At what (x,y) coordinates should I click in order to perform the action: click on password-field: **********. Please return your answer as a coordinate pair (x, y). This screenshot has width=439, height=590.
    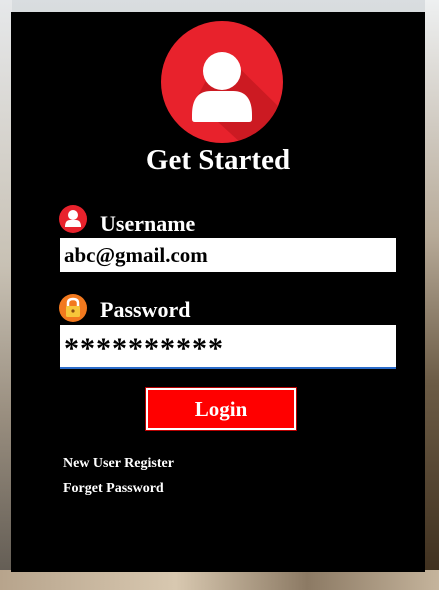
    Looking at the image, I should click on (228, 347).